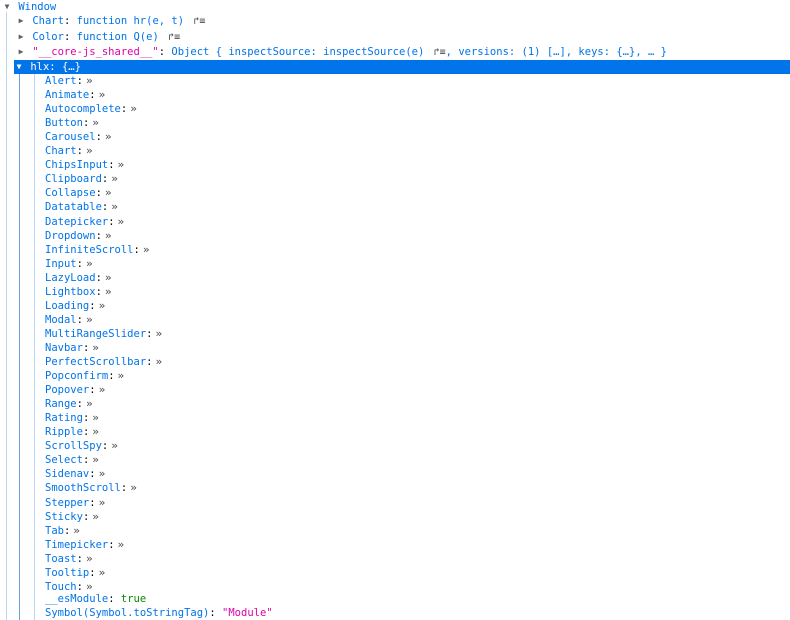 The image size is (790, 620). What do you see at coordinates (75, 306) in the screenshot?
I see `tree-row-child: Loading:»` at bounding box center [75, 306].